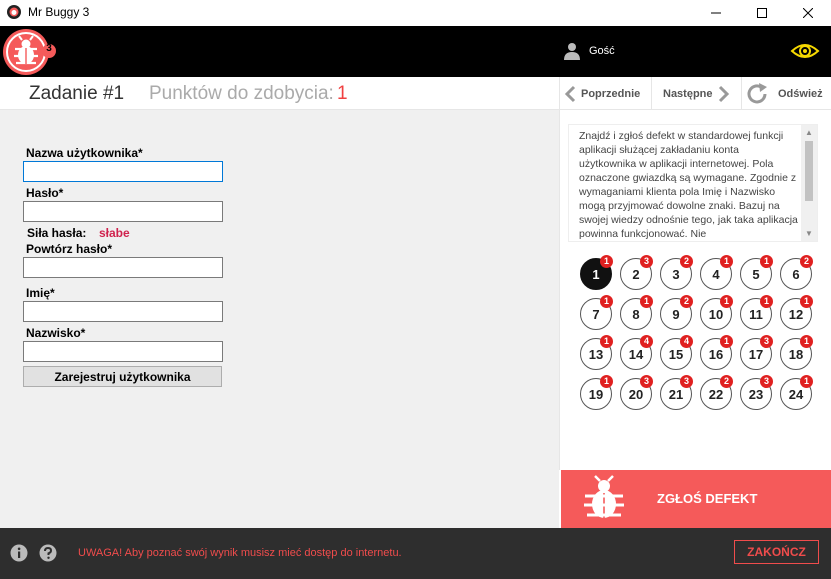  Describe the element at coordinates (14, 12) in the screenshot. I see `app-bug-icon` at that location.